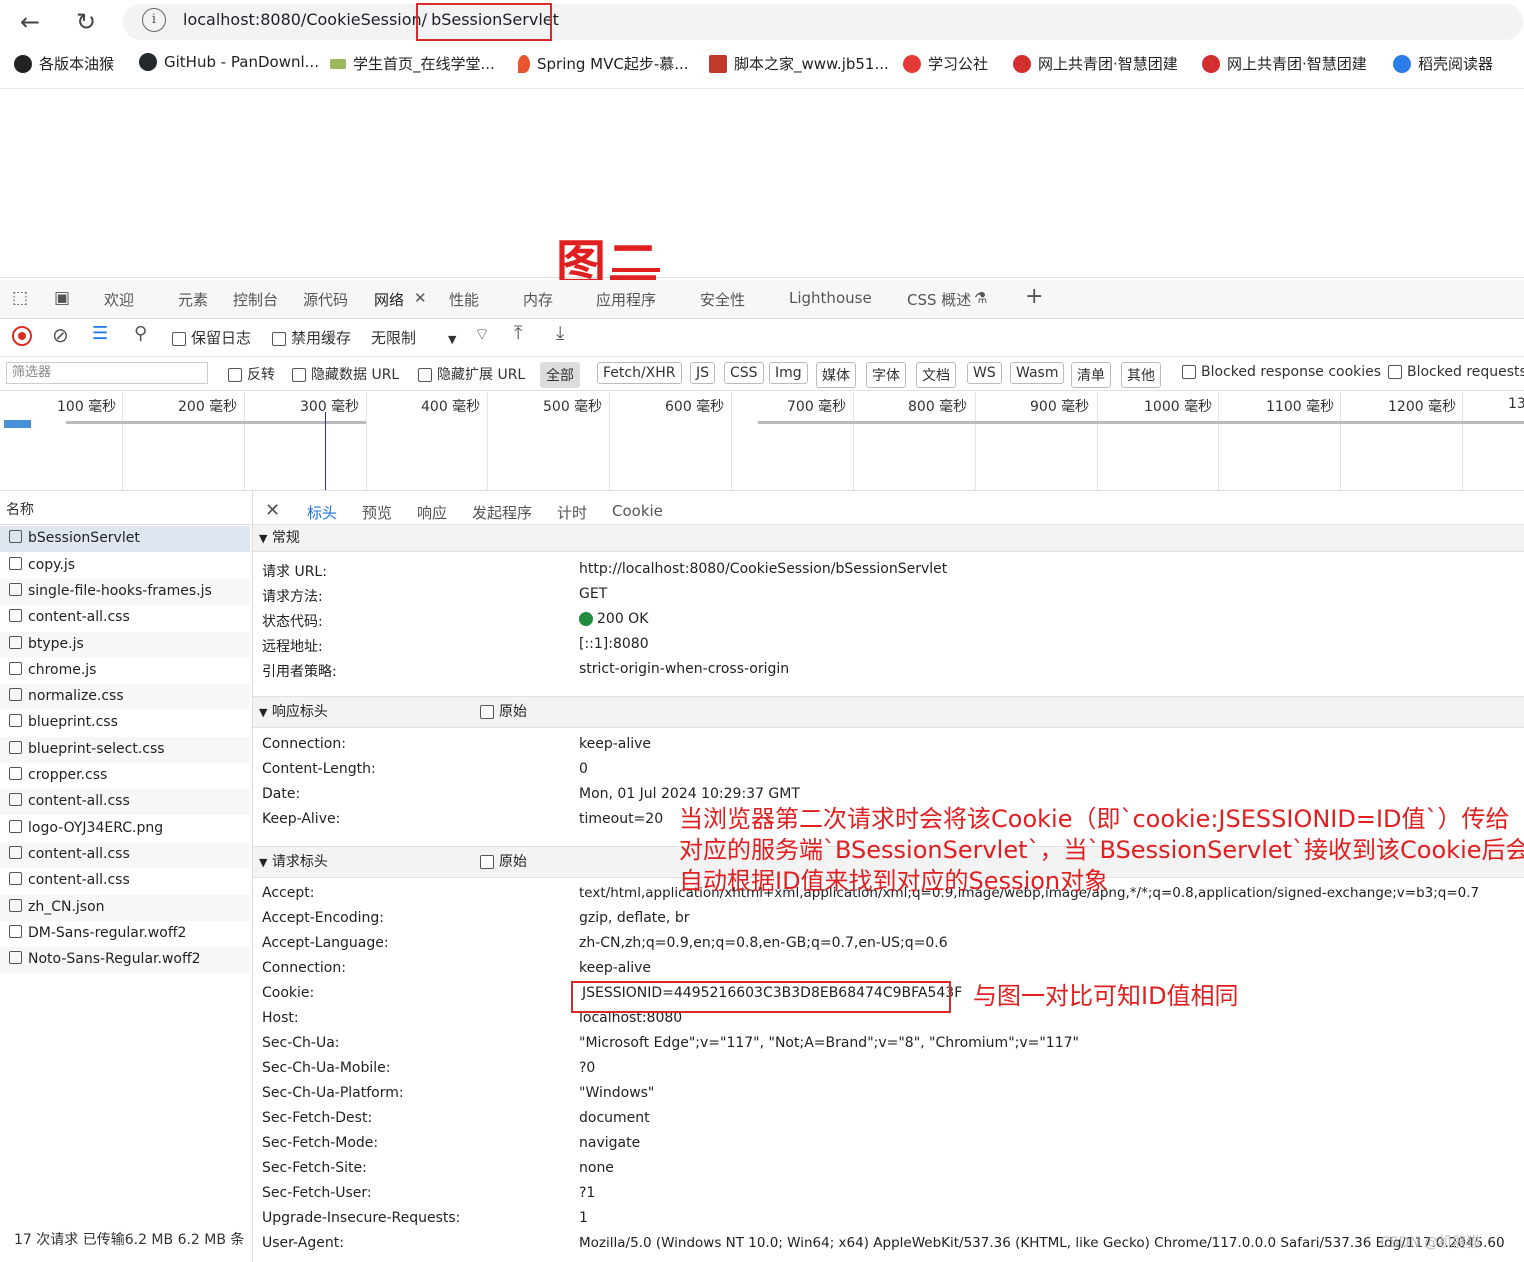 Image resolution: width=1524 pixels, height=1262 pixels. Describe the element at coordinates (154, 20) in the screenshot. I see `info-icon: i` at that location.